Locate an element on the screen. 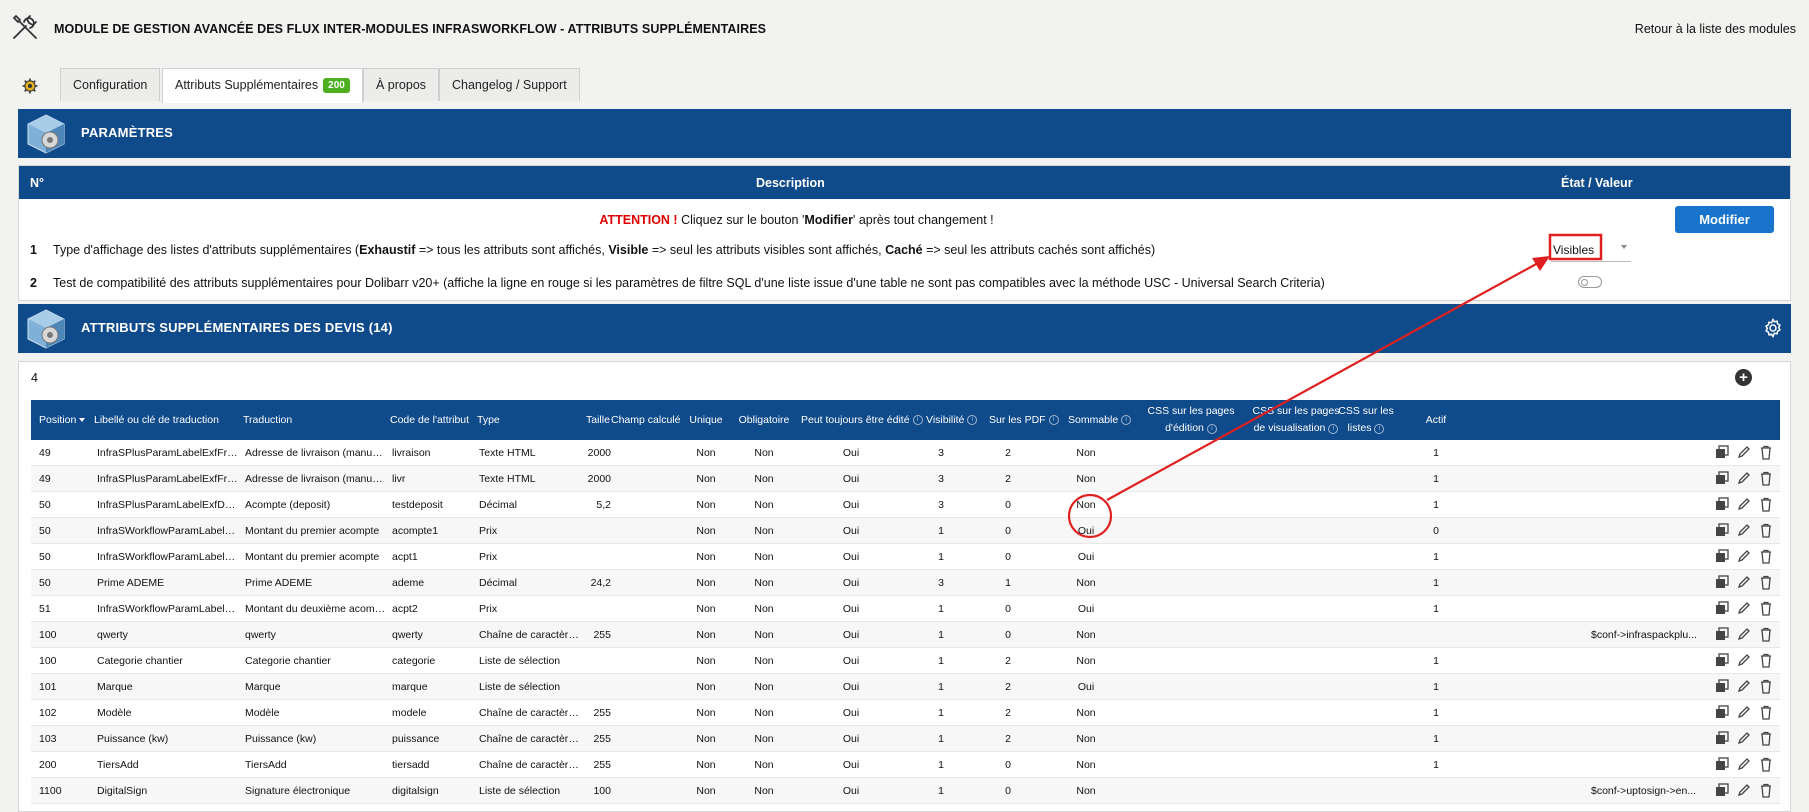 Image resolution: width=1809 pixels, height=812 pixels. th-label: Libellé ou clé de traduction is located at coordinates (156, 419).